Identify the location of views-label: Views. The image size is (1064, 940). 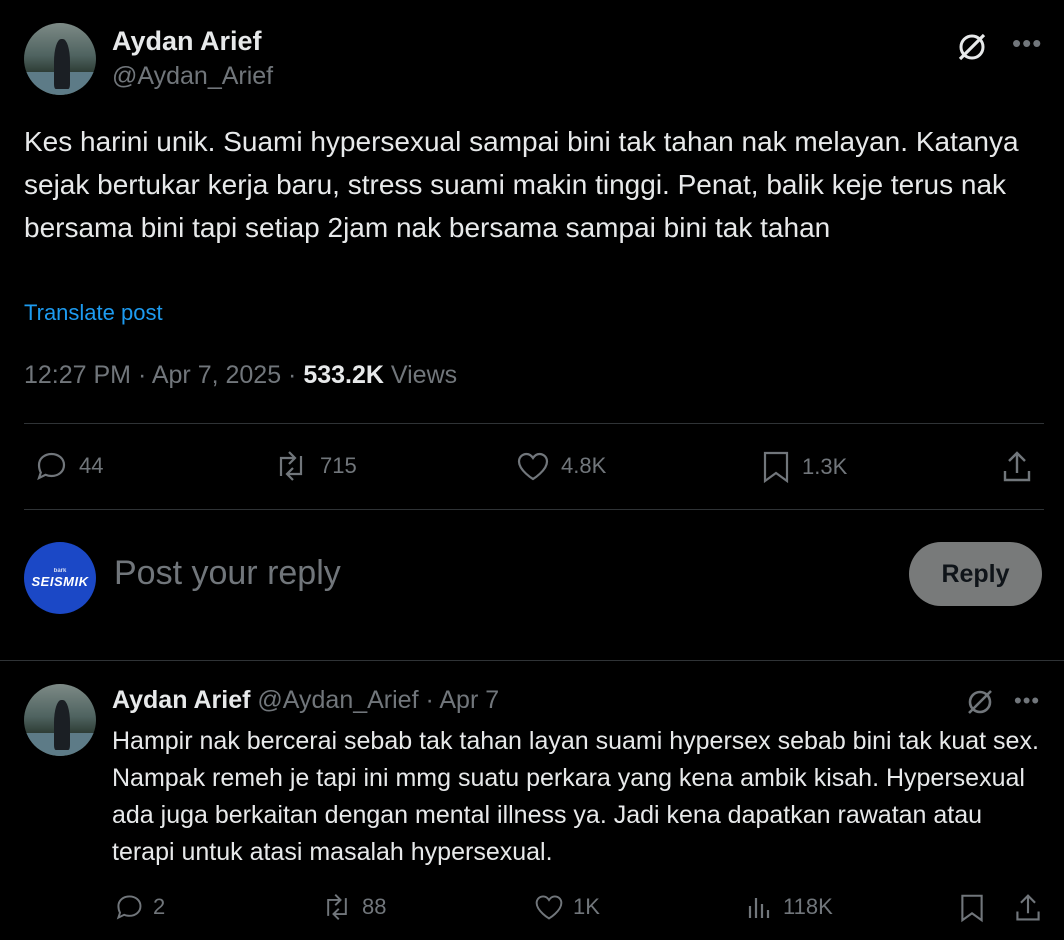
(420, 375).